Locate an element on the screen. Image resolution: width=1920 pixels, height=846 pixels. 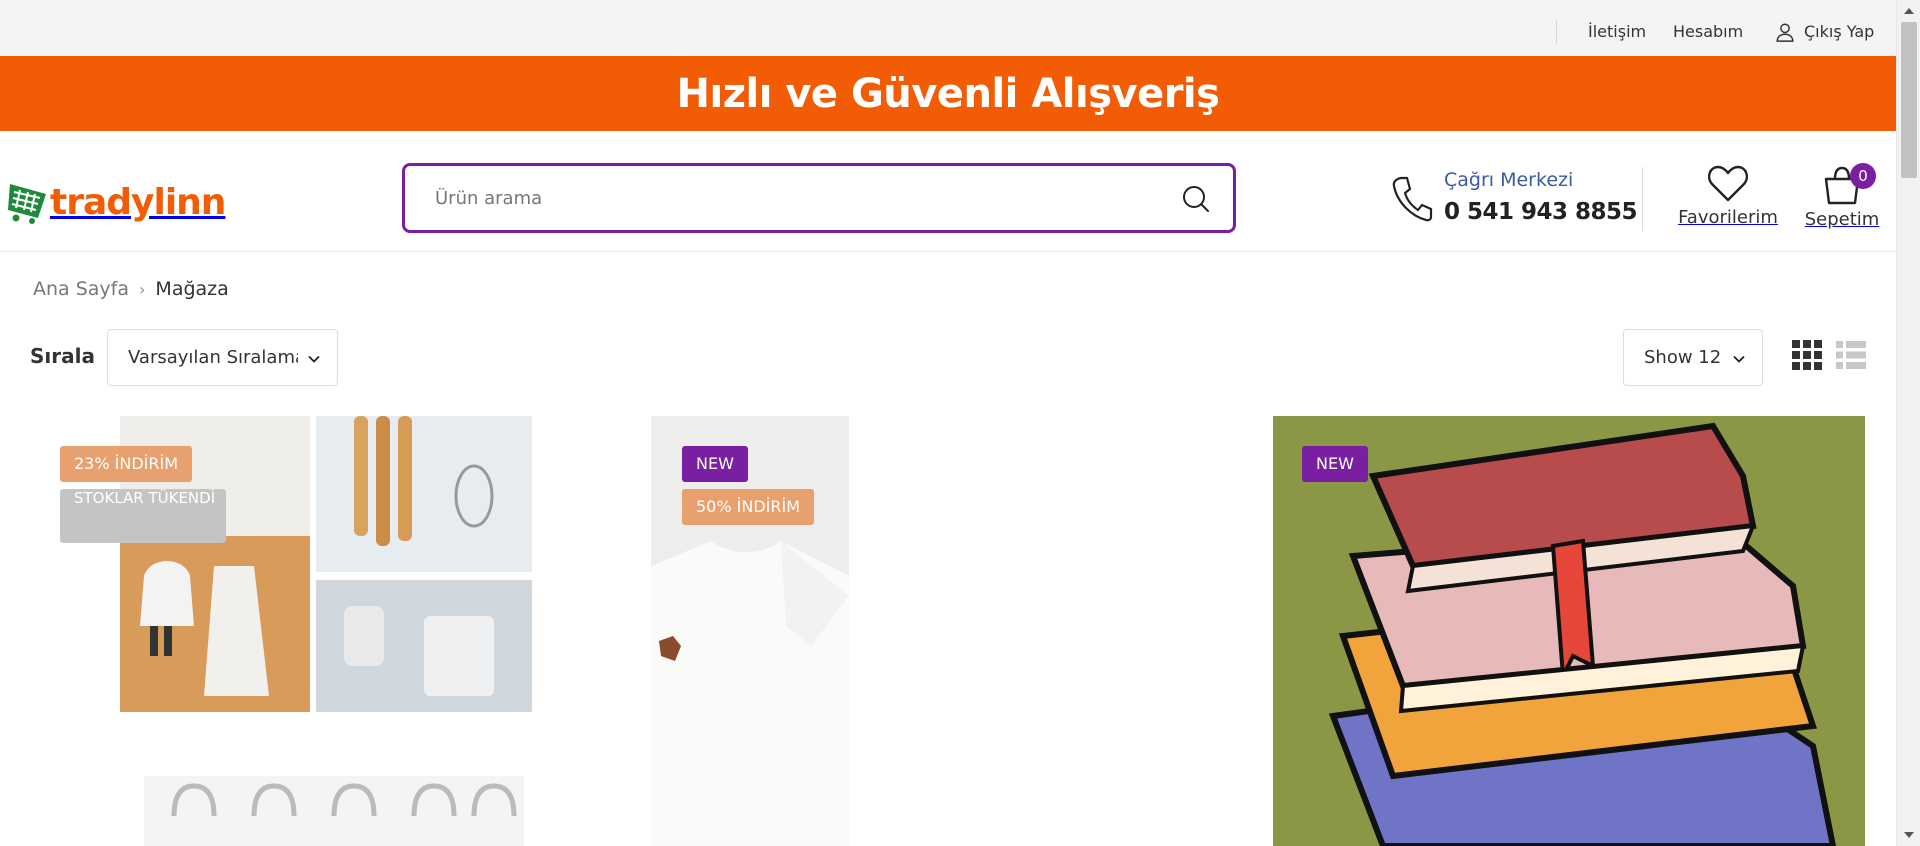
phone-icon is located at coordinates (1412, 199).